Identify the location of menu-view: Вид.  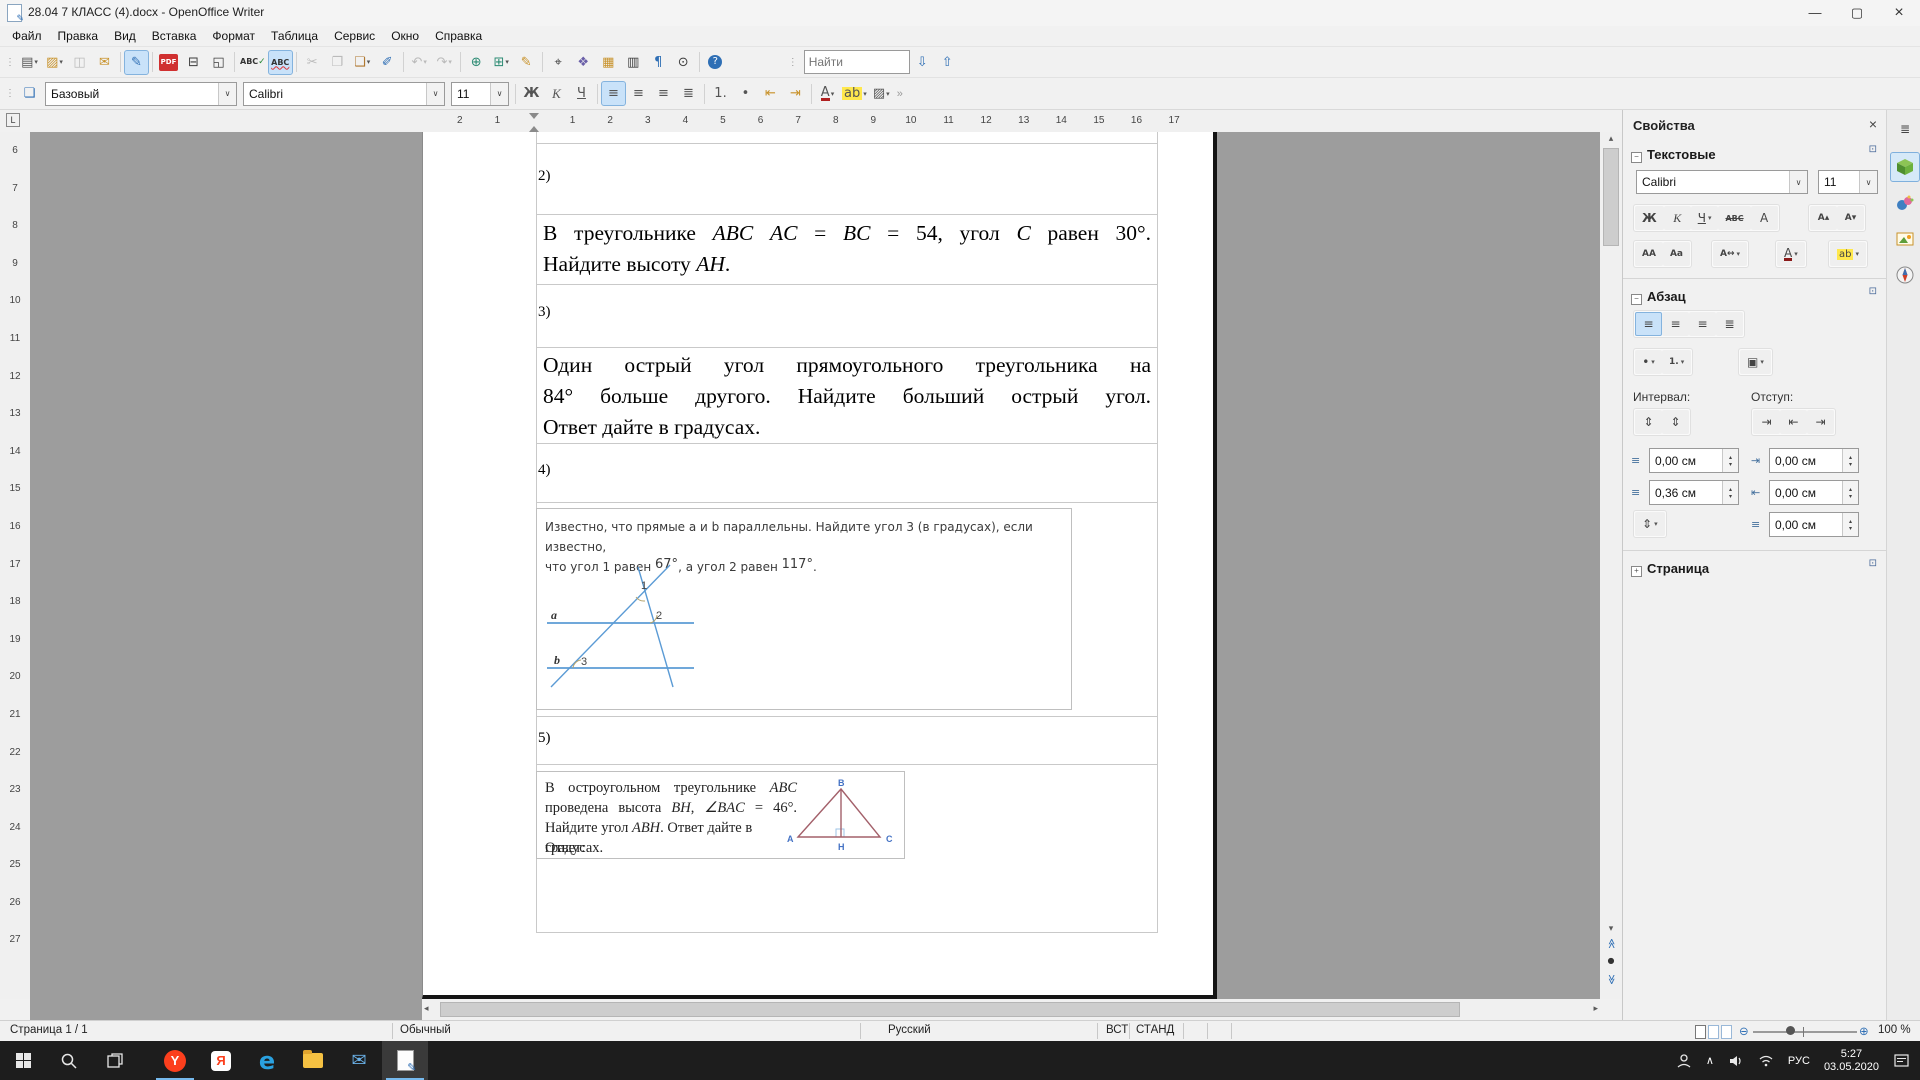
(125, 36).